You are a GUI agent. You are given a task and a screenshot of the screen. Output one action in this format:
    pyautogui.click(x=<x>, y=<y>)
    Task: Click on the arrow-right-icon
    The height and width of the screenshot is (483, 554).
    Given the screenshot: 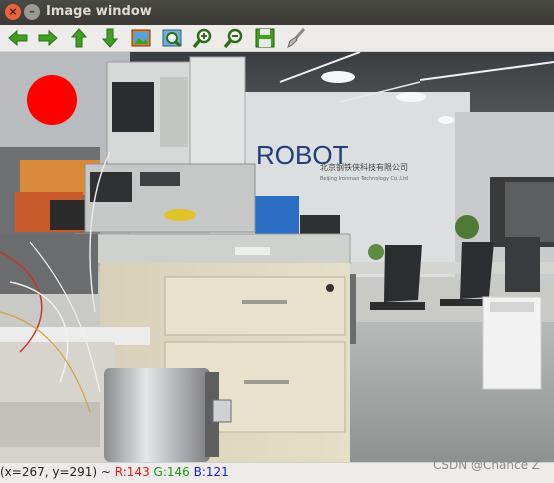 What is the action you would take?
    pyautogui.click(x=48, y=38)
    